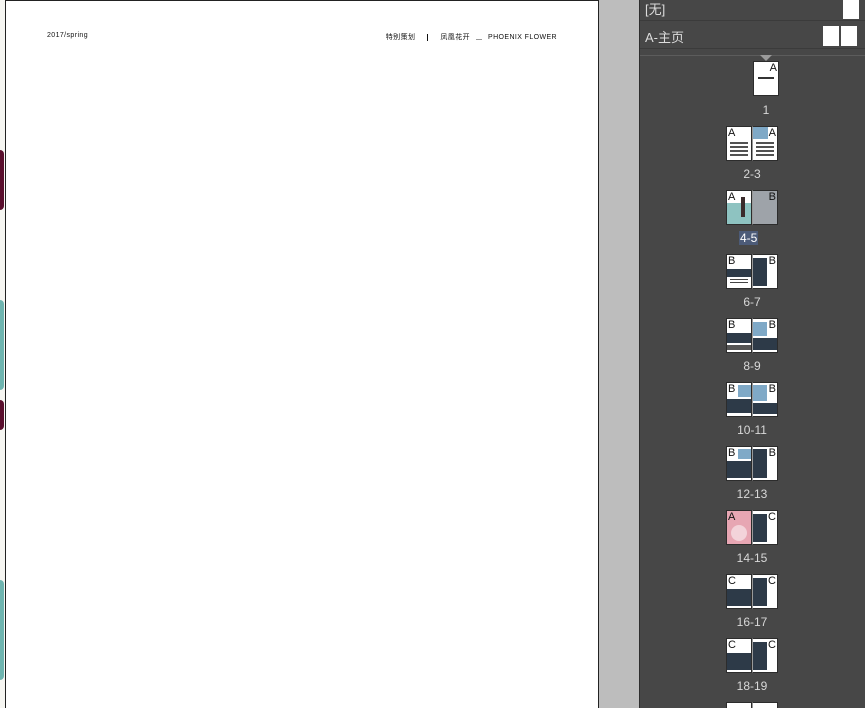 The height and width of the screenshot is (708, 865). Describe the element at coordinates (471, 37) in the screenshot. I see `running-header-right: 特别策划 凤凰花开 PHOENIX FLOWER` at that location.